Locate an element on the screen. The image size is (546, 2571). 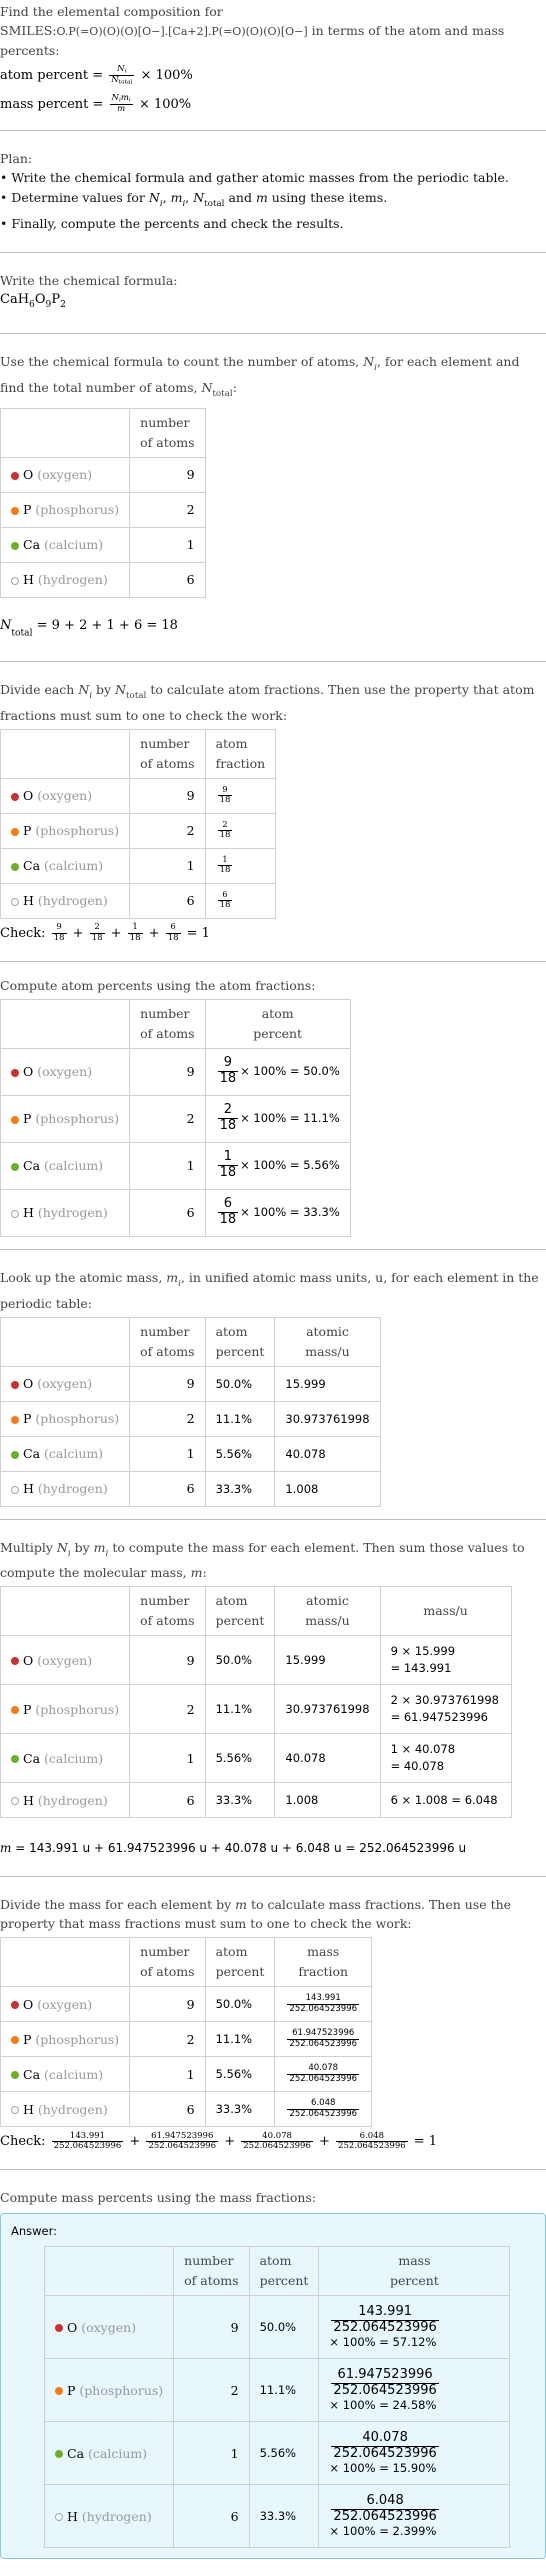
atomic-mass: 15.999 is located at coordinates (327, 1660).